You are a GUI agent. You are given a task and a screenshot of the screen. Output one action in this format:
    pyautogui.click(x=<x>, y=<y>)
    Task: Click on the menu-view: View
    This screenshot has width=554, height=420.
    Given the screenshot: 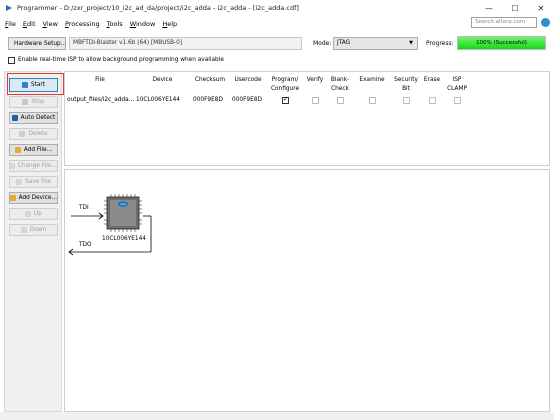 What is the action you would take?
    pyautogui.click(x=50, y=24)
    